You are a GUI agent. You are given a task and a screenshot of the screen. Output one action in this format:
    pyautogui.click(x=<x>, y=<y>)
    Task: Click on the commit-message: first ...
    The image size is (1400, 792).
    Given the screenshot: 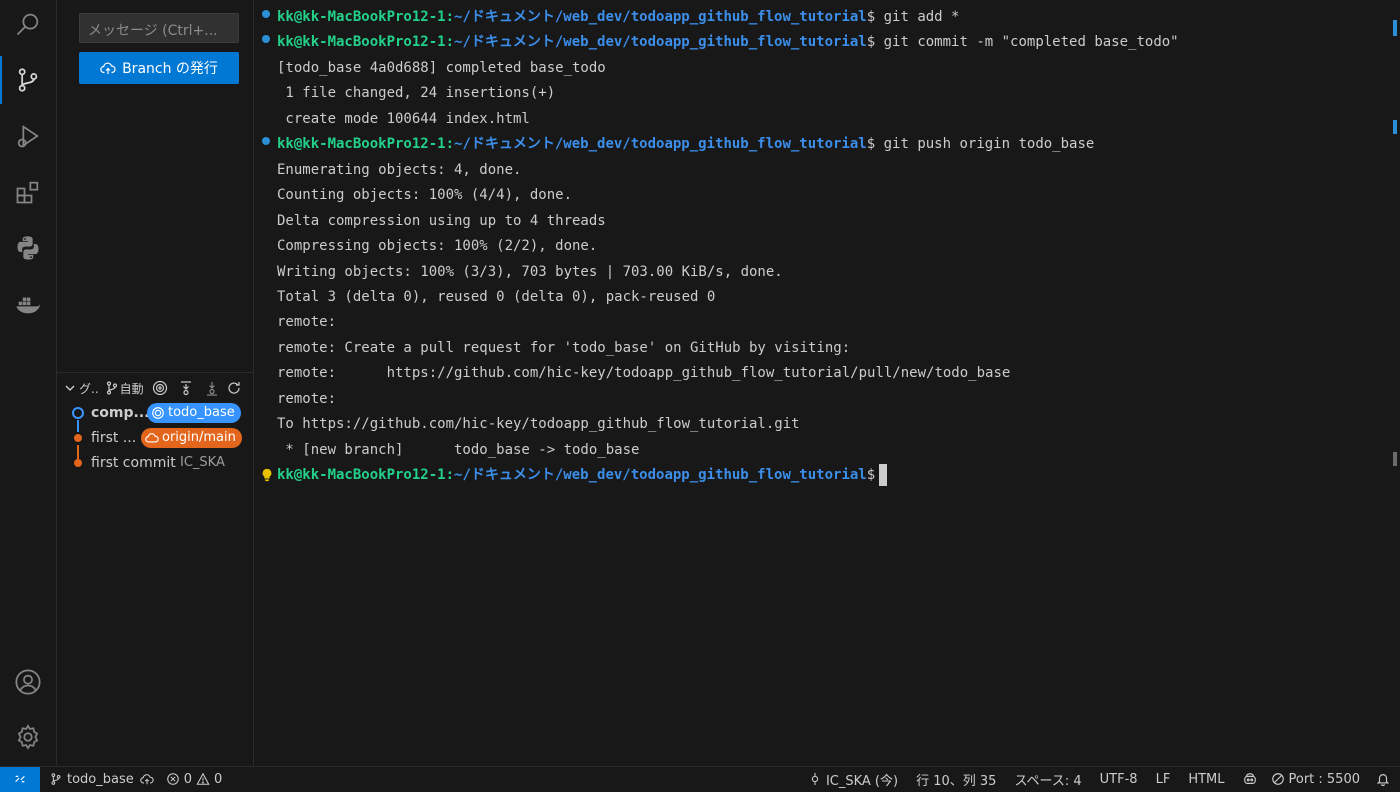 What is the action you would take?
    pyautogui.click(x=114, y=437)
    